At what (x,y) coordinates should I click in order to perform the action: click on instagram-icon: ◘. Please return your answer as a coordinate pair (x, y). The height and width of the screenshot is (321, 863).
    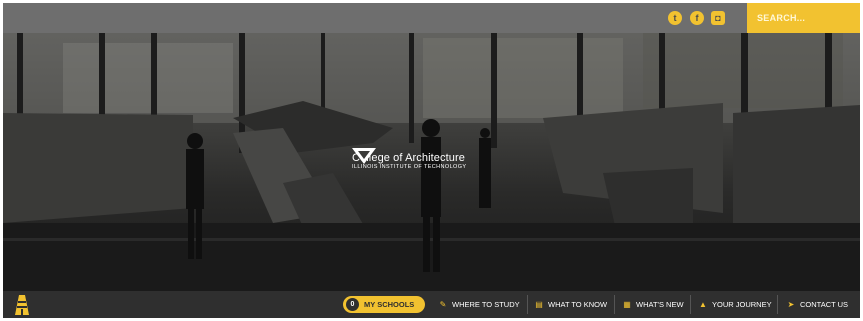
    Looking at the image, I should click on (718, 18).